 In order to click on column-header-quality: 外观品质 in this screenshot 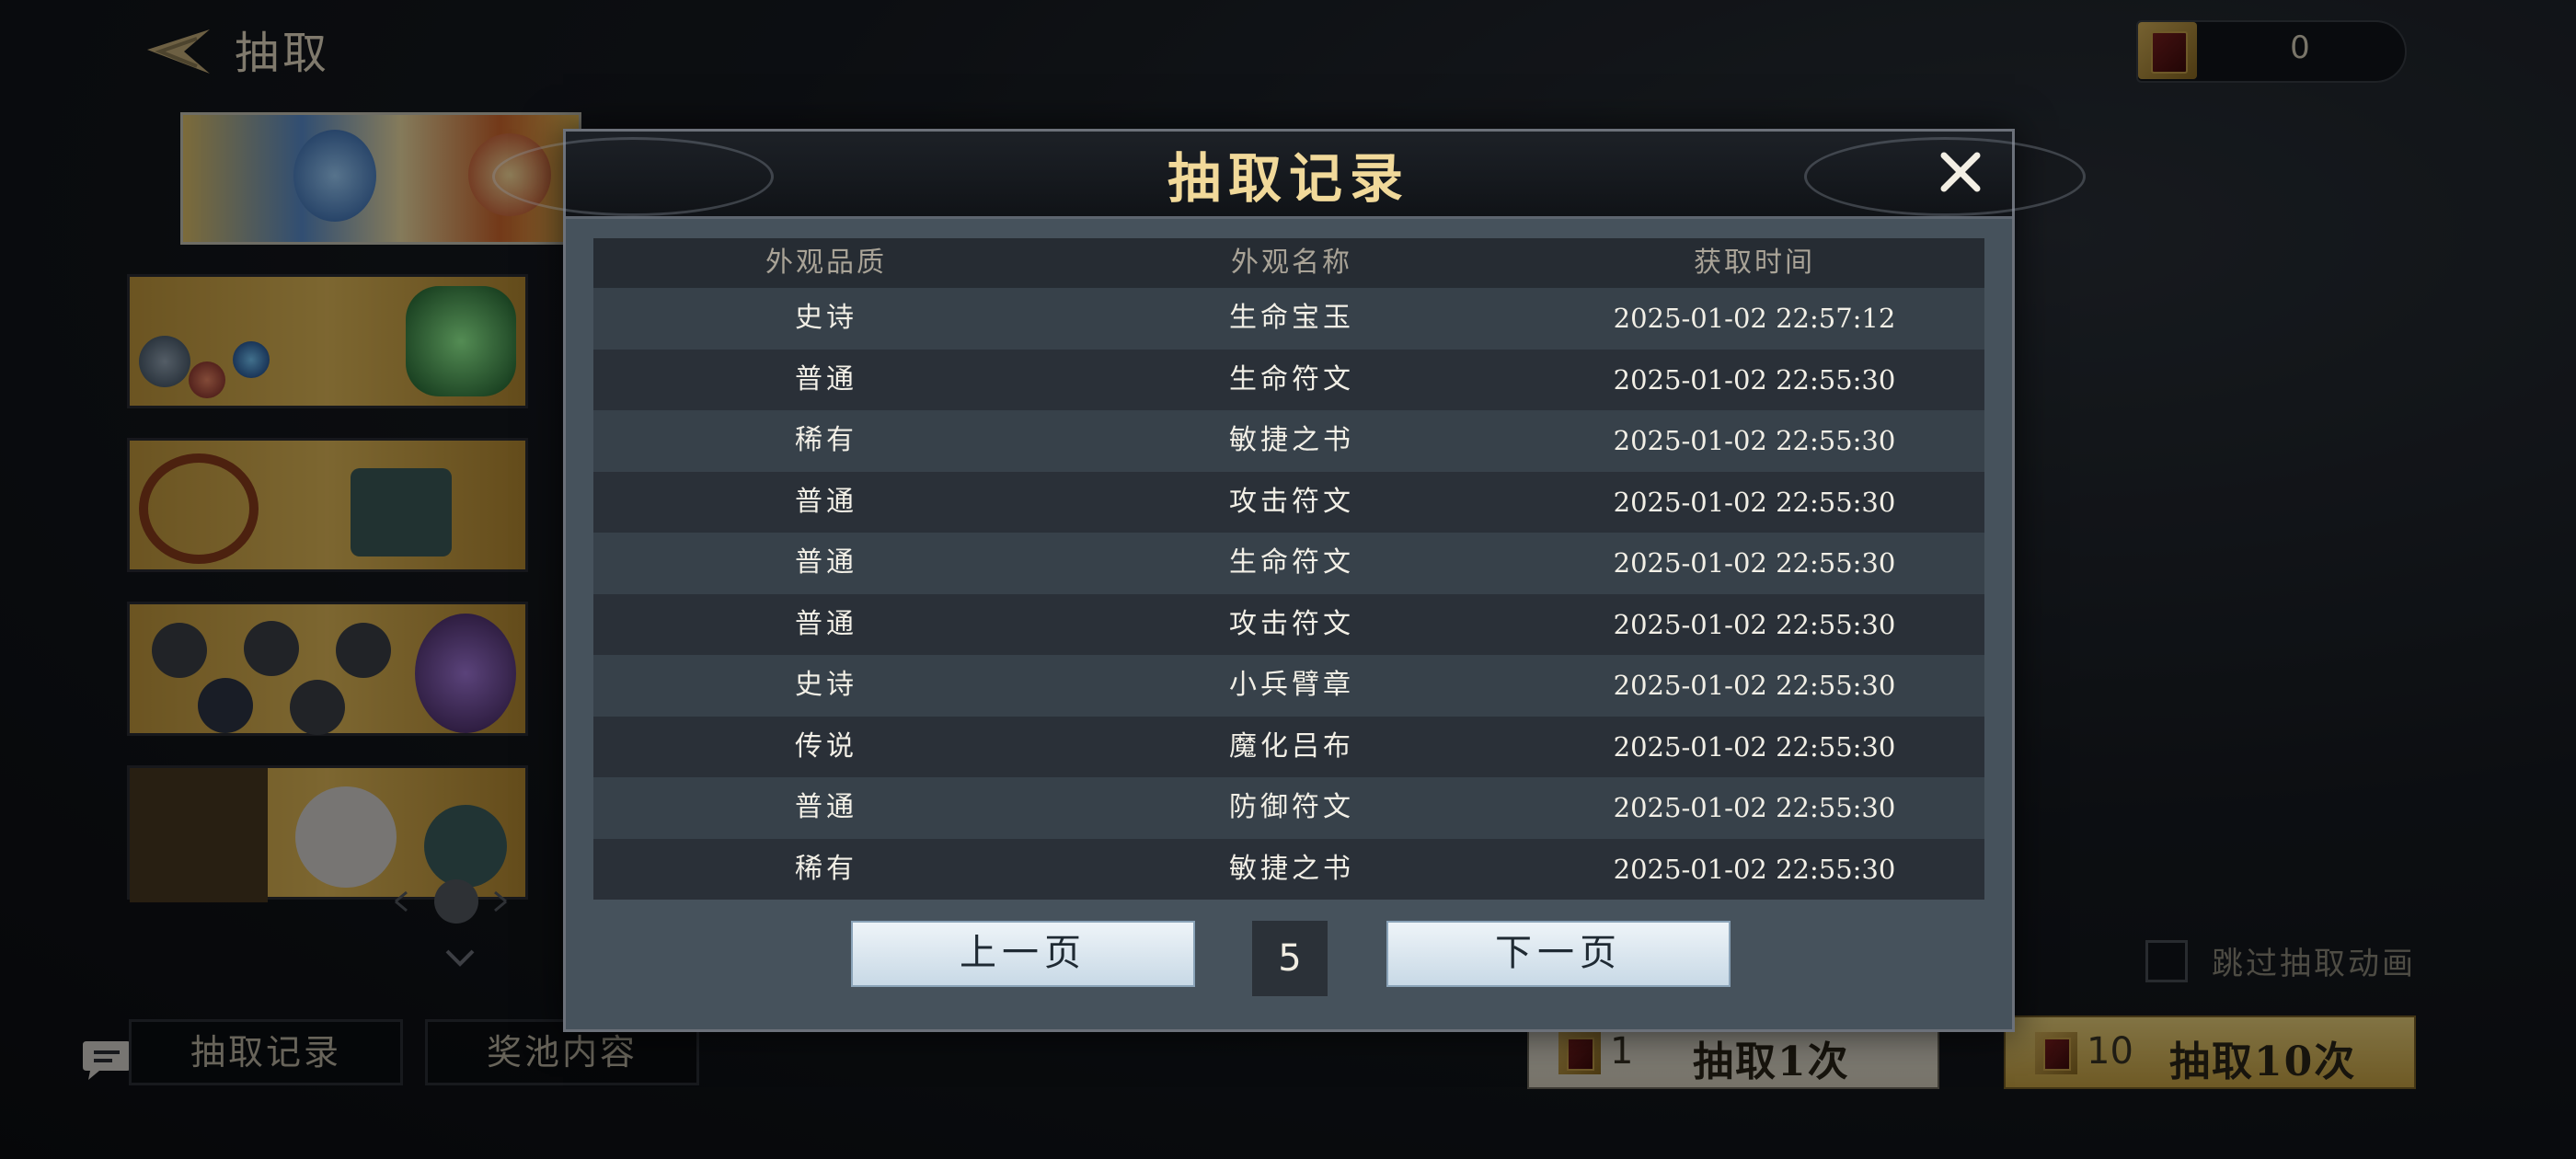, I will do `click(826, 263)`.